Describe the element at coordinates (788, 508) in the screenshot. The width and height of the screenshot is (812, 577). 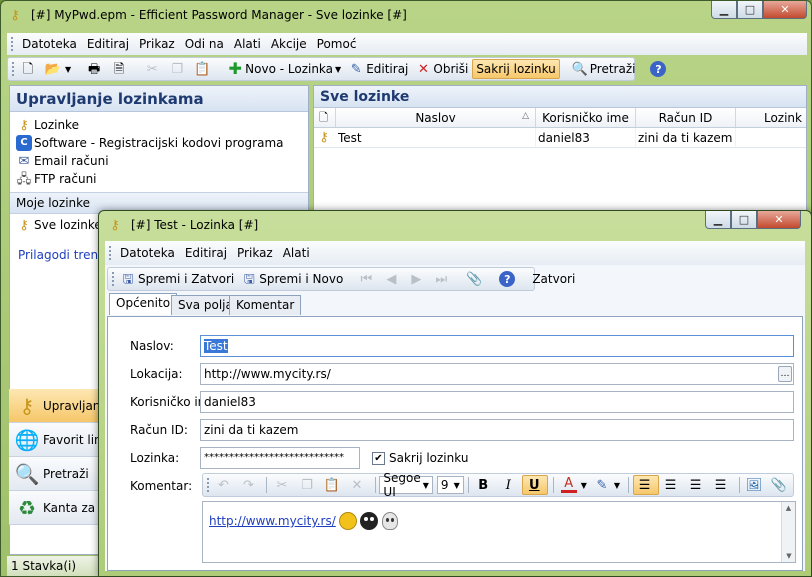
I see `scroll-up-arrow-icon: ▲` at that location.